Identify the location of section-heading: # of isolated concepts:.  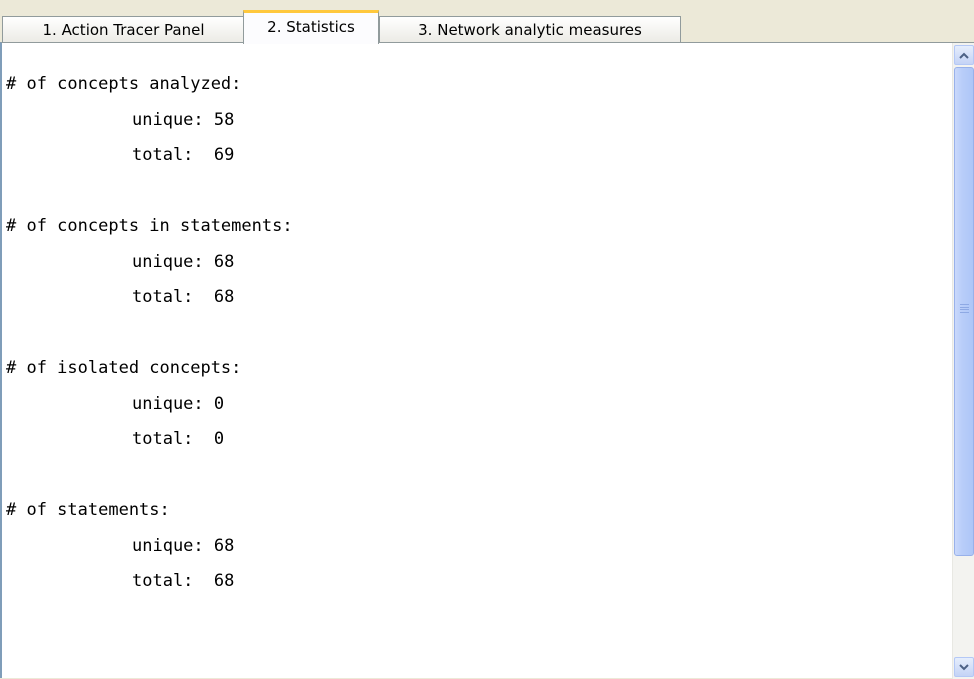
(124, 368).